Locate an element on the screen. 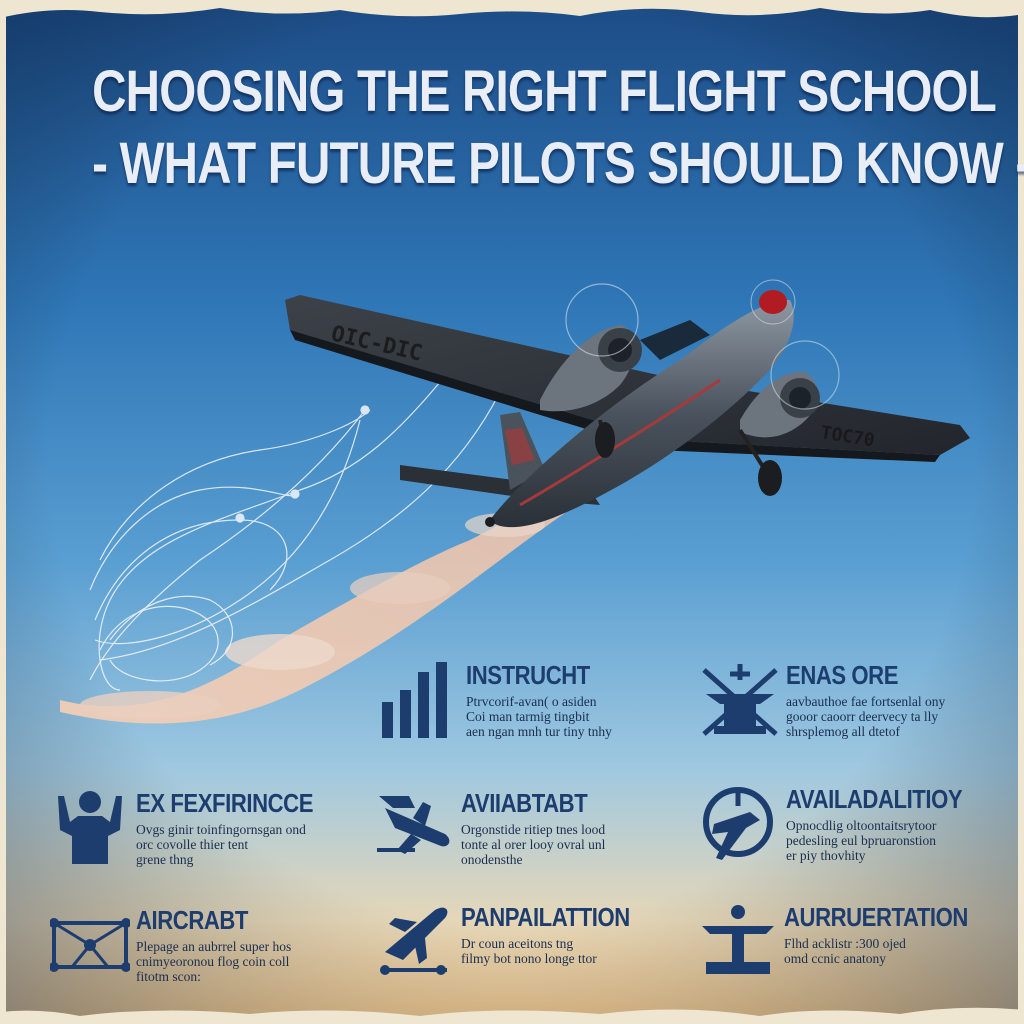 The height and width of the screenshot is (1024, 1024). feature-title: AURRUERTATION is located at coordinates (876, 917).